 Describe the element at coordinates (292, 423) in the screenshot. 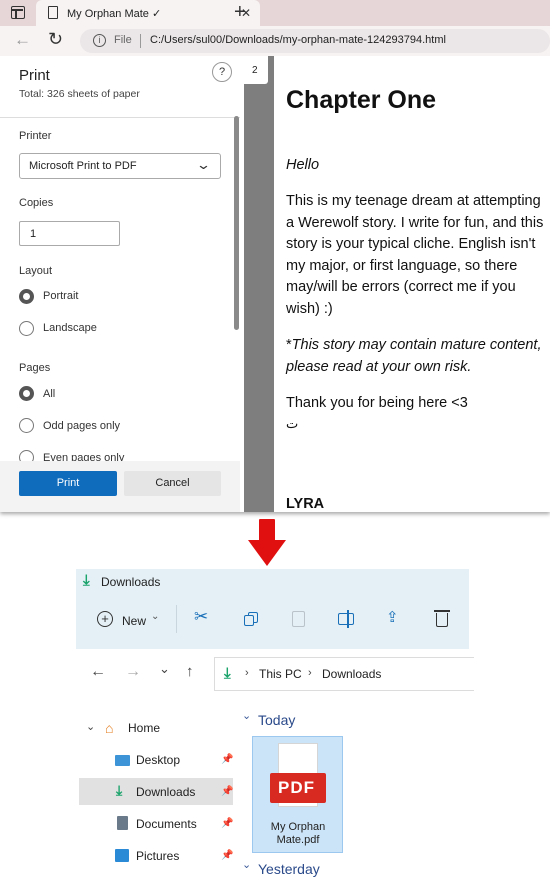

I see `thanks-symbol: ت` at that location.